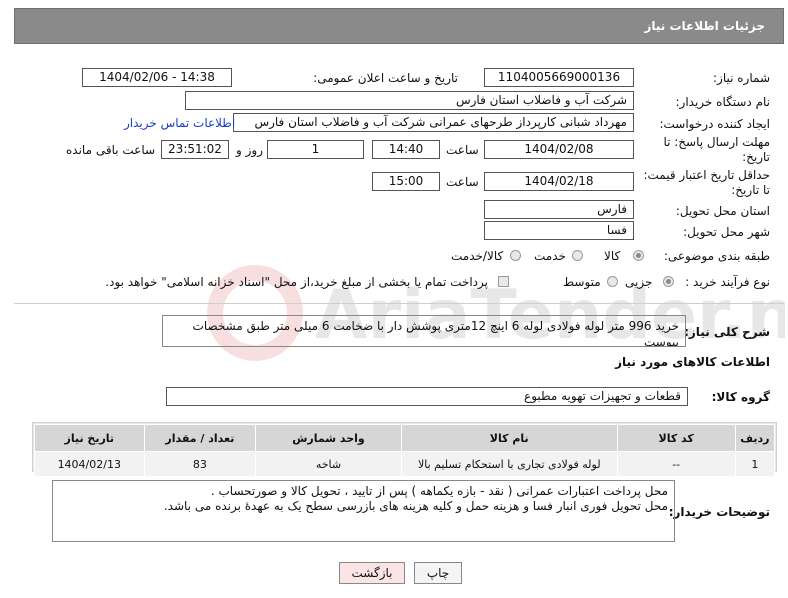 This screenshot has height=598, width=788. I want to click on remaining-time-field: 23:51:02, so click(195, 149).